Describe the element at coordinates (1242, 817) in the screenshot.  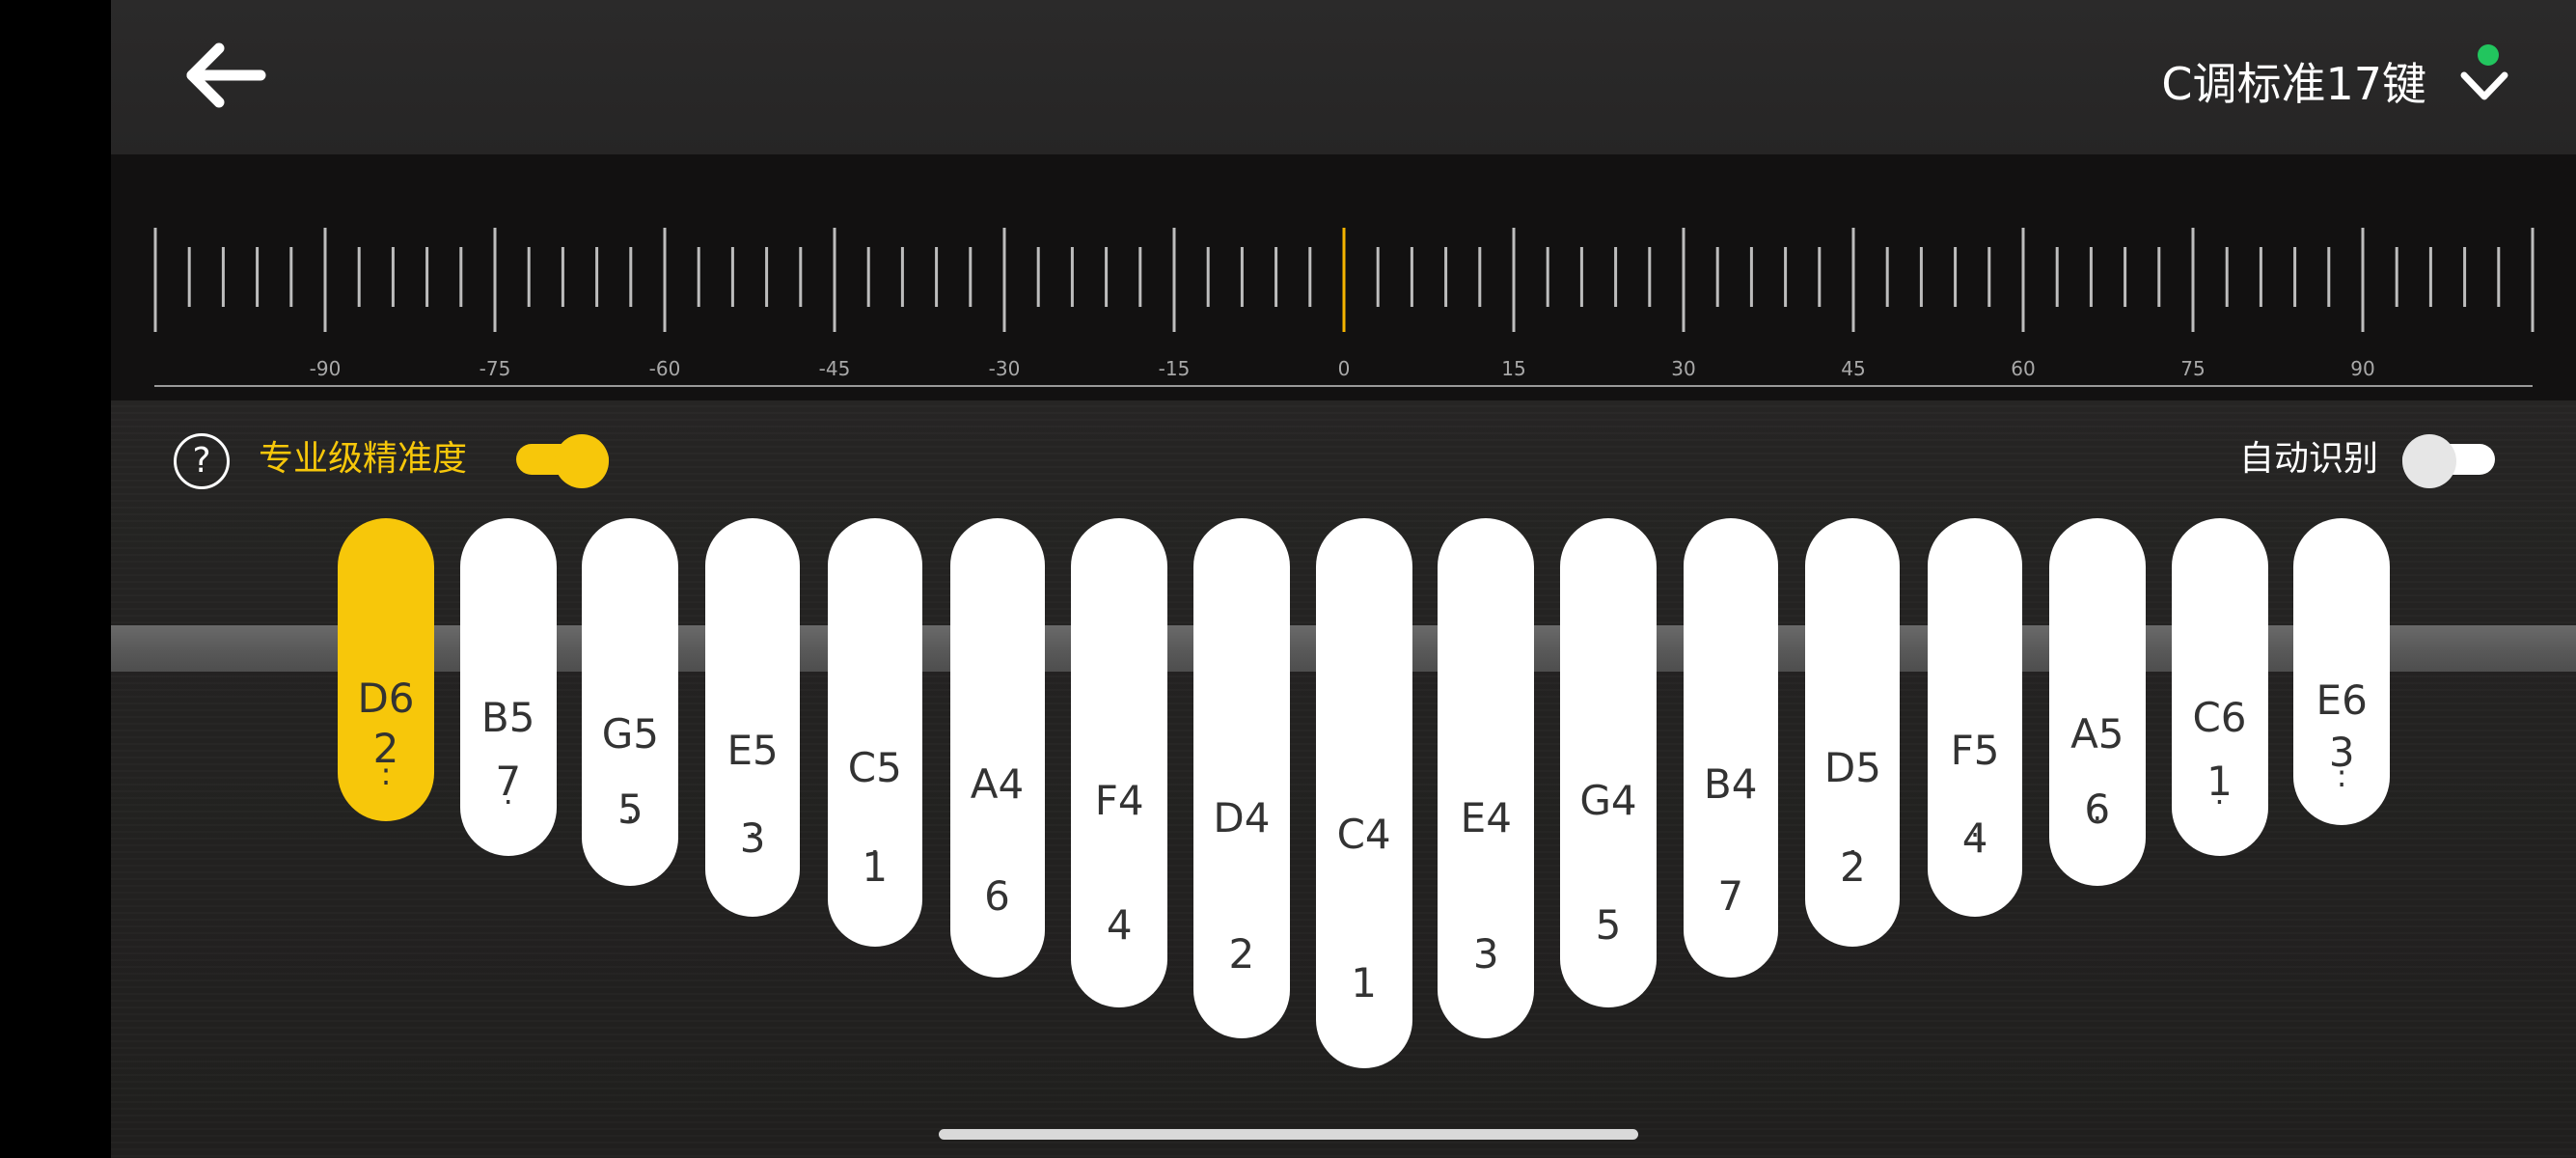
I see `key-note-label: D4` at that location.